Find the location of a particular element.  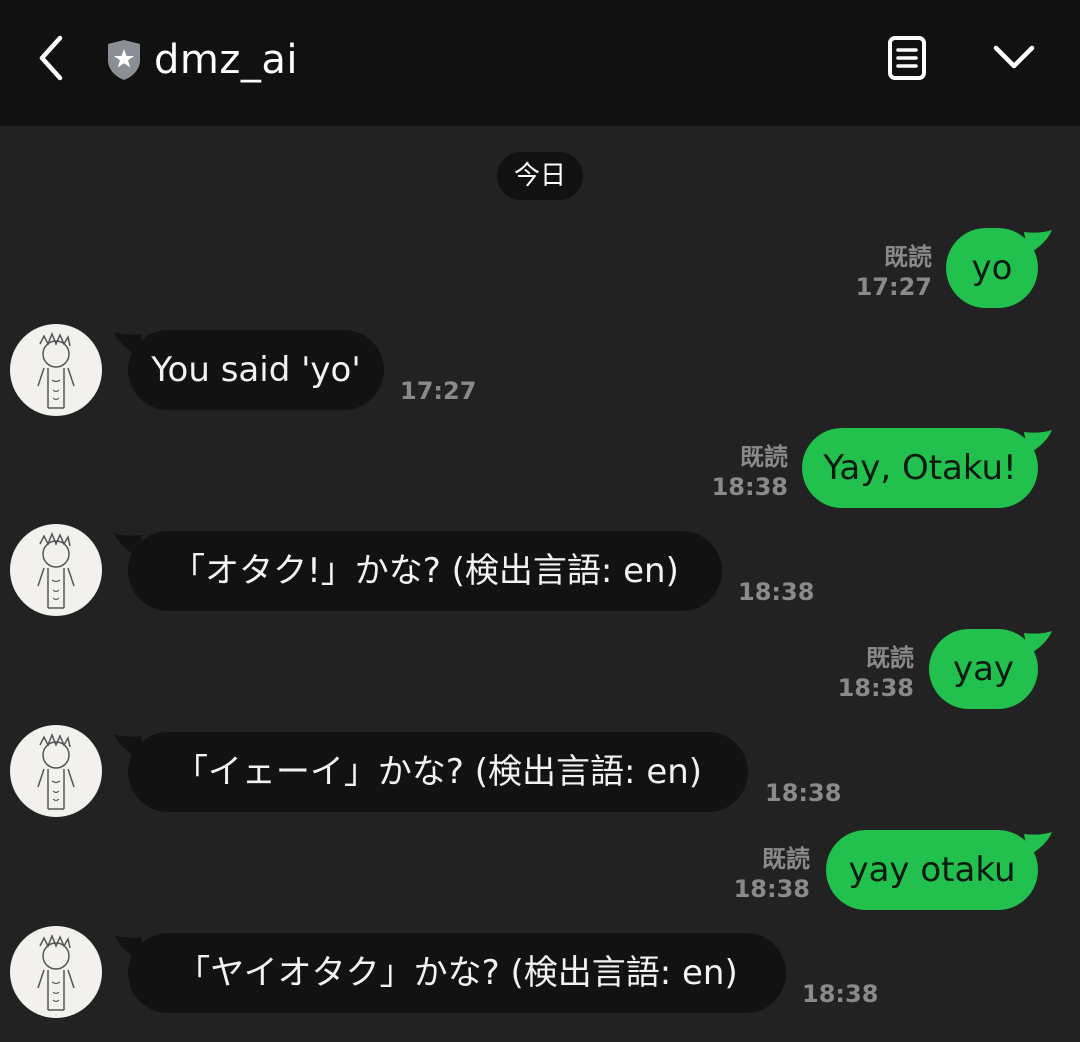

date-divider: 今日 is located at coordinates (540, 176).